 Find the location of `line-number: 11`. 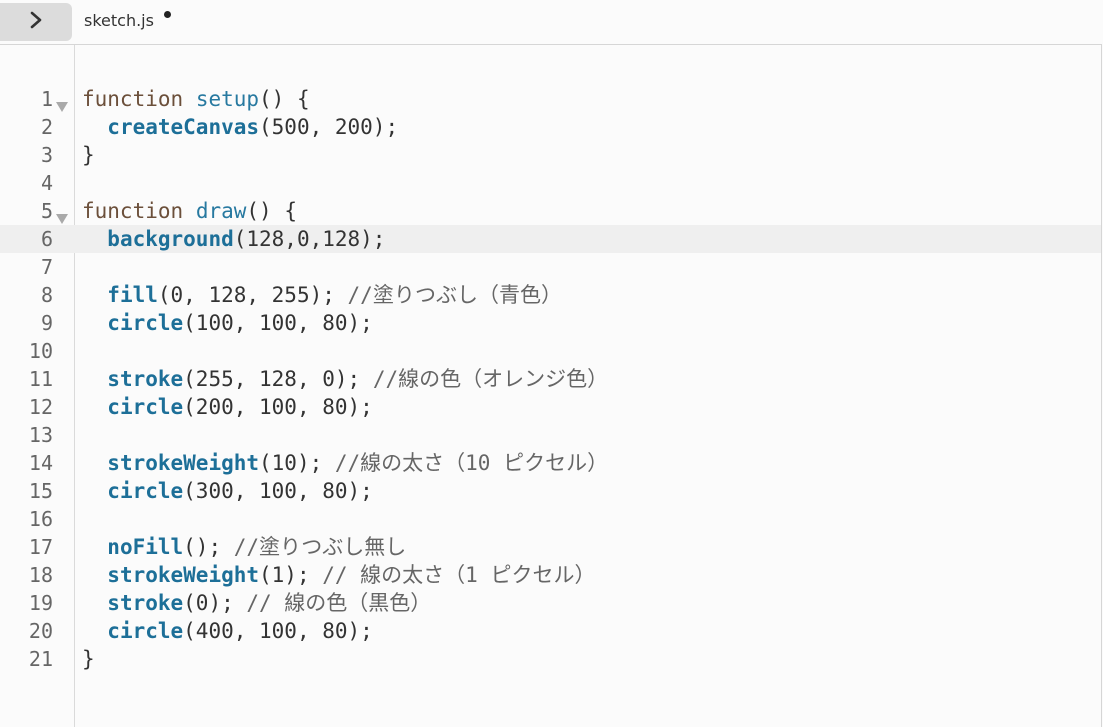

line-number: 11 is located at coordinates (40, 379).